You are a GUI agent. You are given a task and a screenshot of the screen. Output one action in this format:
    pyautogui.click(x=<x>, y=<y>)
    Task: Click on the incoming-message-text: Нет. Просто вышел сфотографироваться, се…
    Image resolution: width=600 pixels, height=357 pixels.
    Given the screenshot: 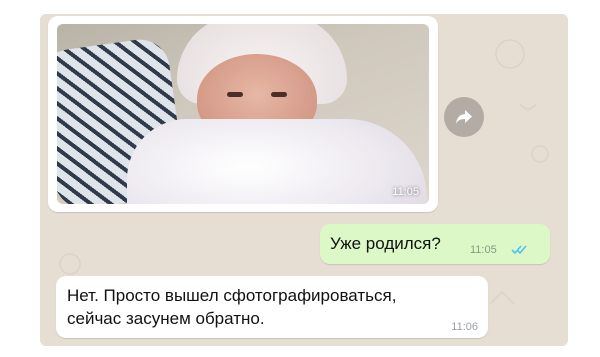 What is the action you would take?
    pyautogui.click(x=232, y=307)
    